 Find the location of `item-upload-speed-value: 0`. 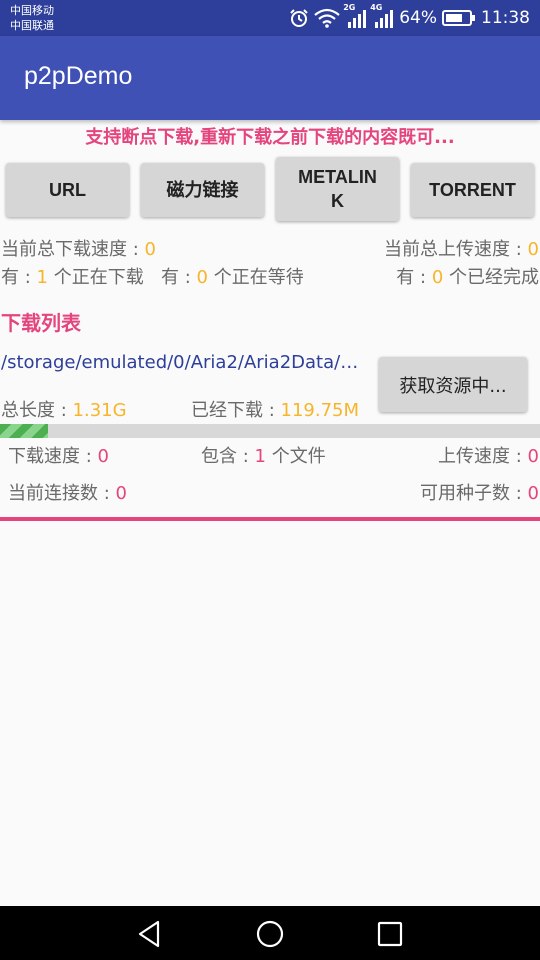

item-upload-speed-value: 0 is located at coordinates (533, 456).